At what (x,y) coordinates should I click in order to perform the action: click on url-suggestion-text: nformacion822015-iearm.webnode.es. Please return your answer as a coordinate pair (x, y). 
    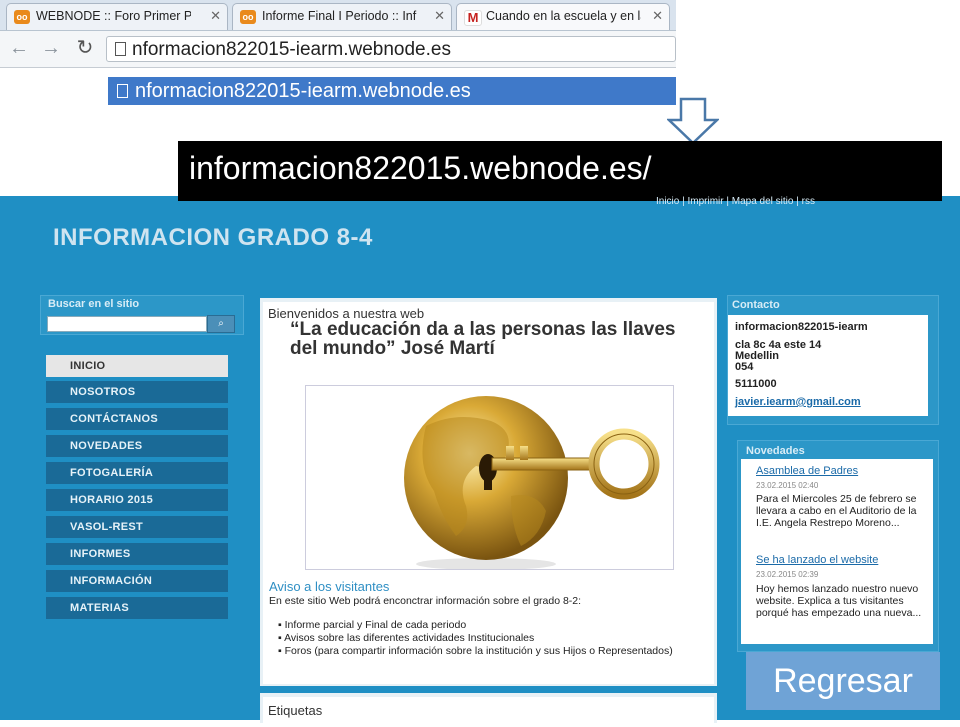
    Looking at the image, I should click on (303, 91).